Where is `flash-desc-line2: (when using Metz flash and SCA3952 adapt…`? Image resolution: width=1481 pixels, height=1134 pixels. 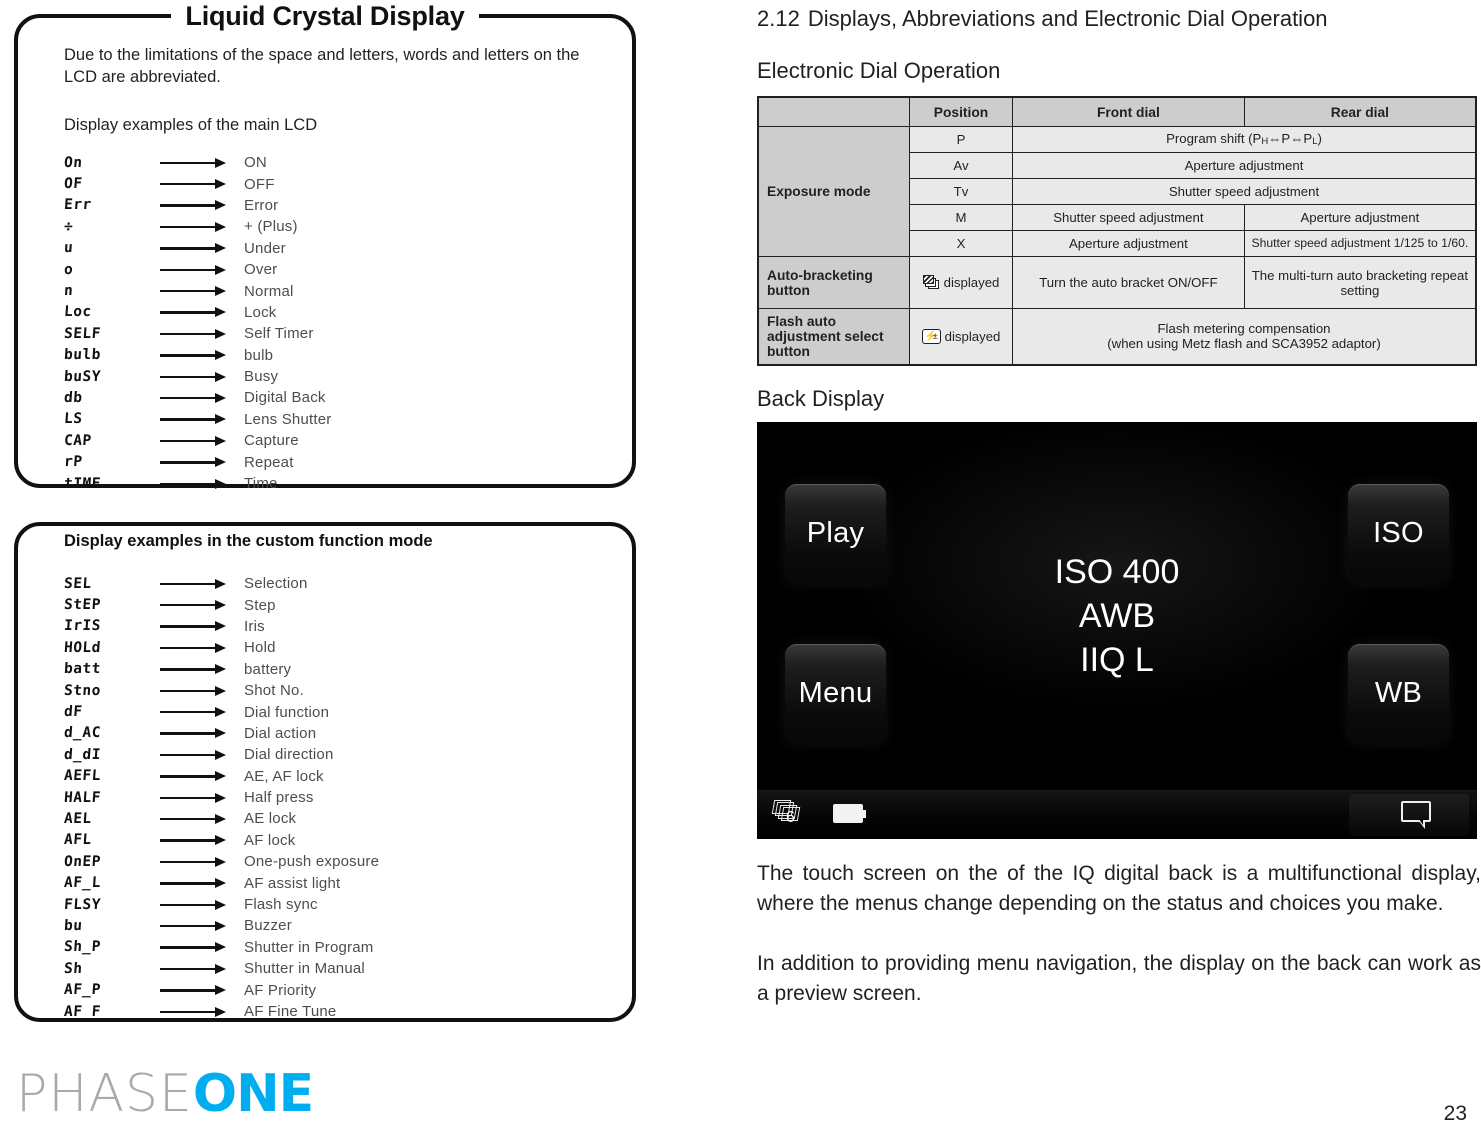 flash-desc-line2: (when using Metz flash and SCA3952 adapt… is located at coordinates (1244, 344).